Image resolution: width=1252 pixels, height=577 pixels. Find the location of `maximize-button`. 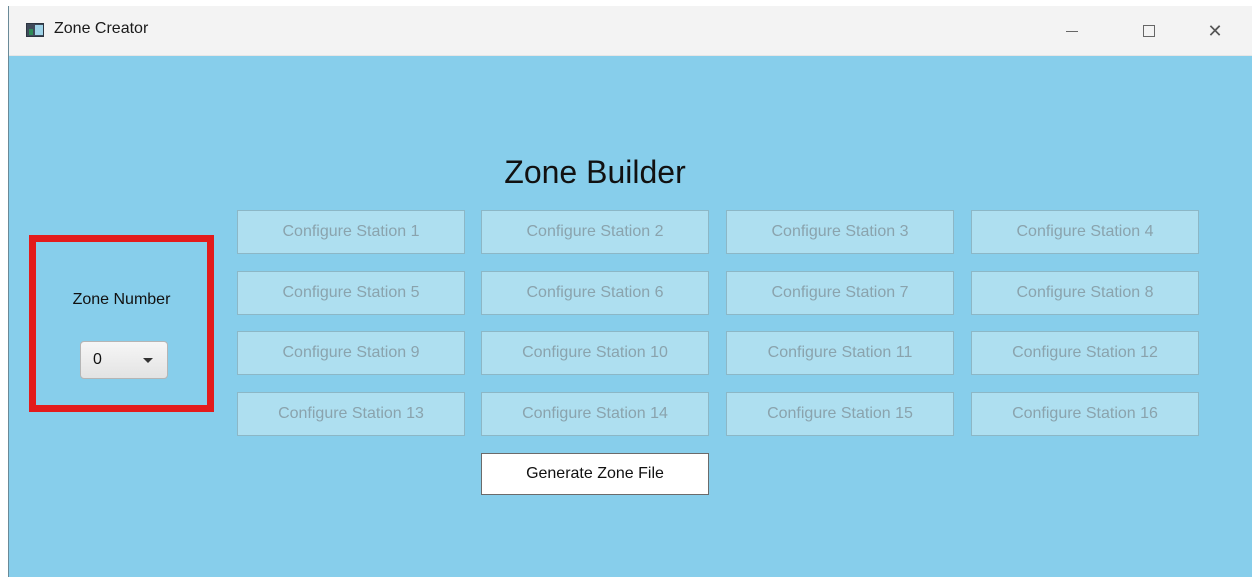

maximize-button is located at coordinates (1149, 31).